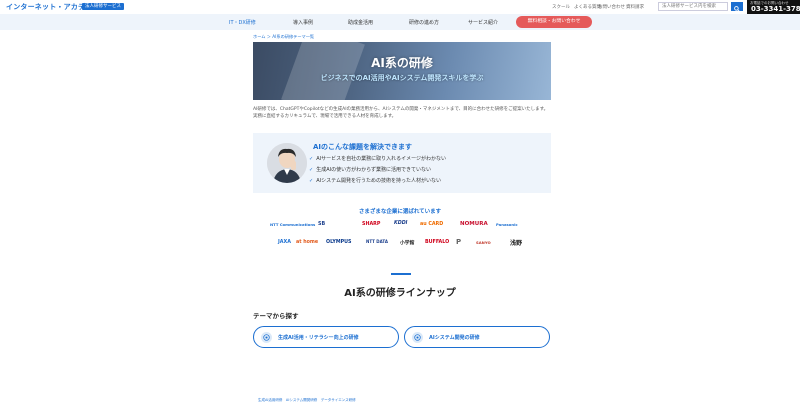  I want to click on nav-item-process: 研修の進め方, so click(424, 22).